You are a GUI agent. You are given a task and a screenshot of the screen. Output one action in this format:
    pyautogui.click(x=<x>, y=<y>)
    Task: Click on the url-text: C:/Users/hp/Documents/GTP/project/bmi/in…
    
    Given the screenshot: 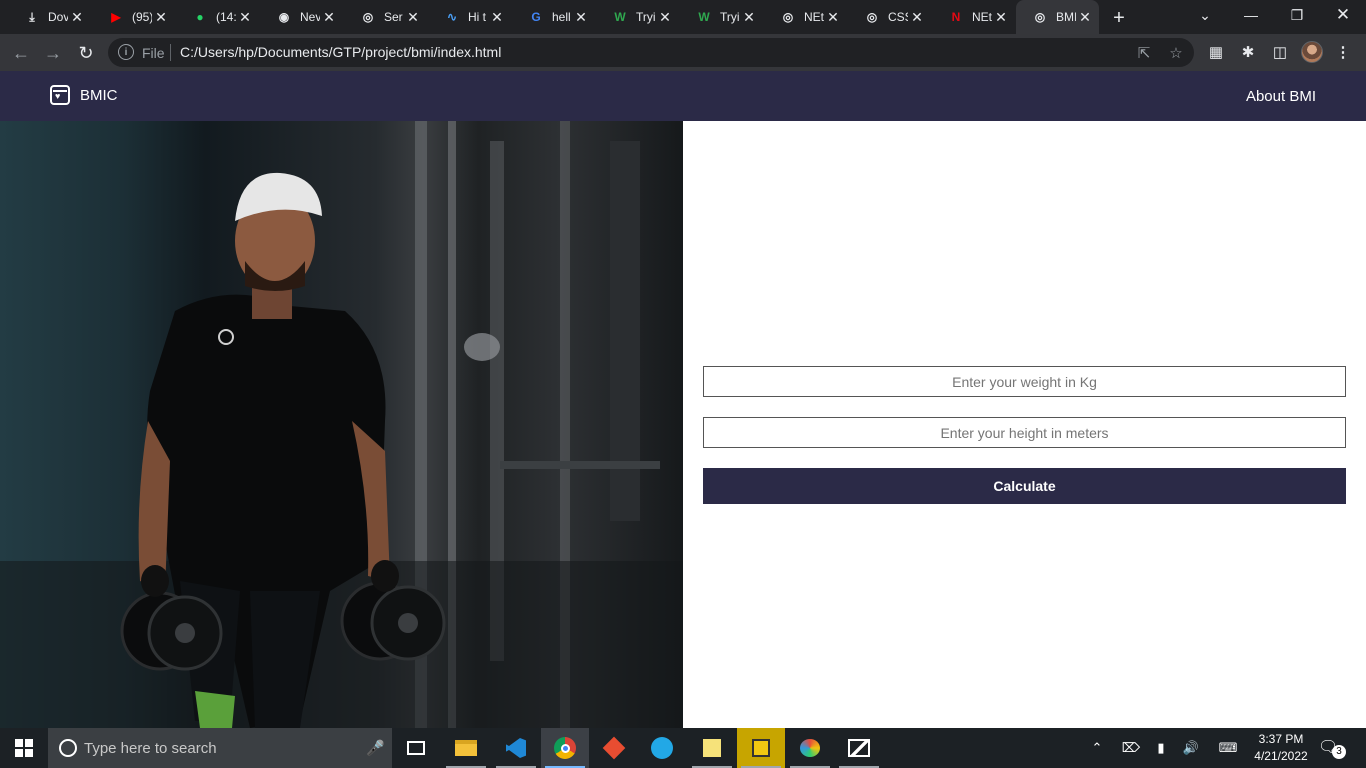 What is the action you would take?
    pyautogui.click(x=340, y=52)
    